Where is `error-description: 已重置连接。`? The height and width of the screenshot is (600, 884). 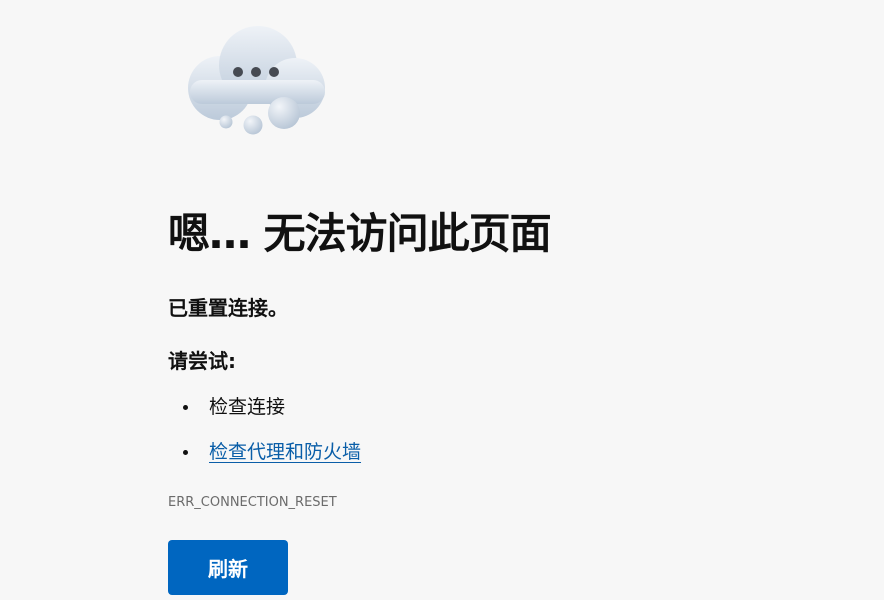 error-description: 已重置连接。 is located at coordinates (228, 308).